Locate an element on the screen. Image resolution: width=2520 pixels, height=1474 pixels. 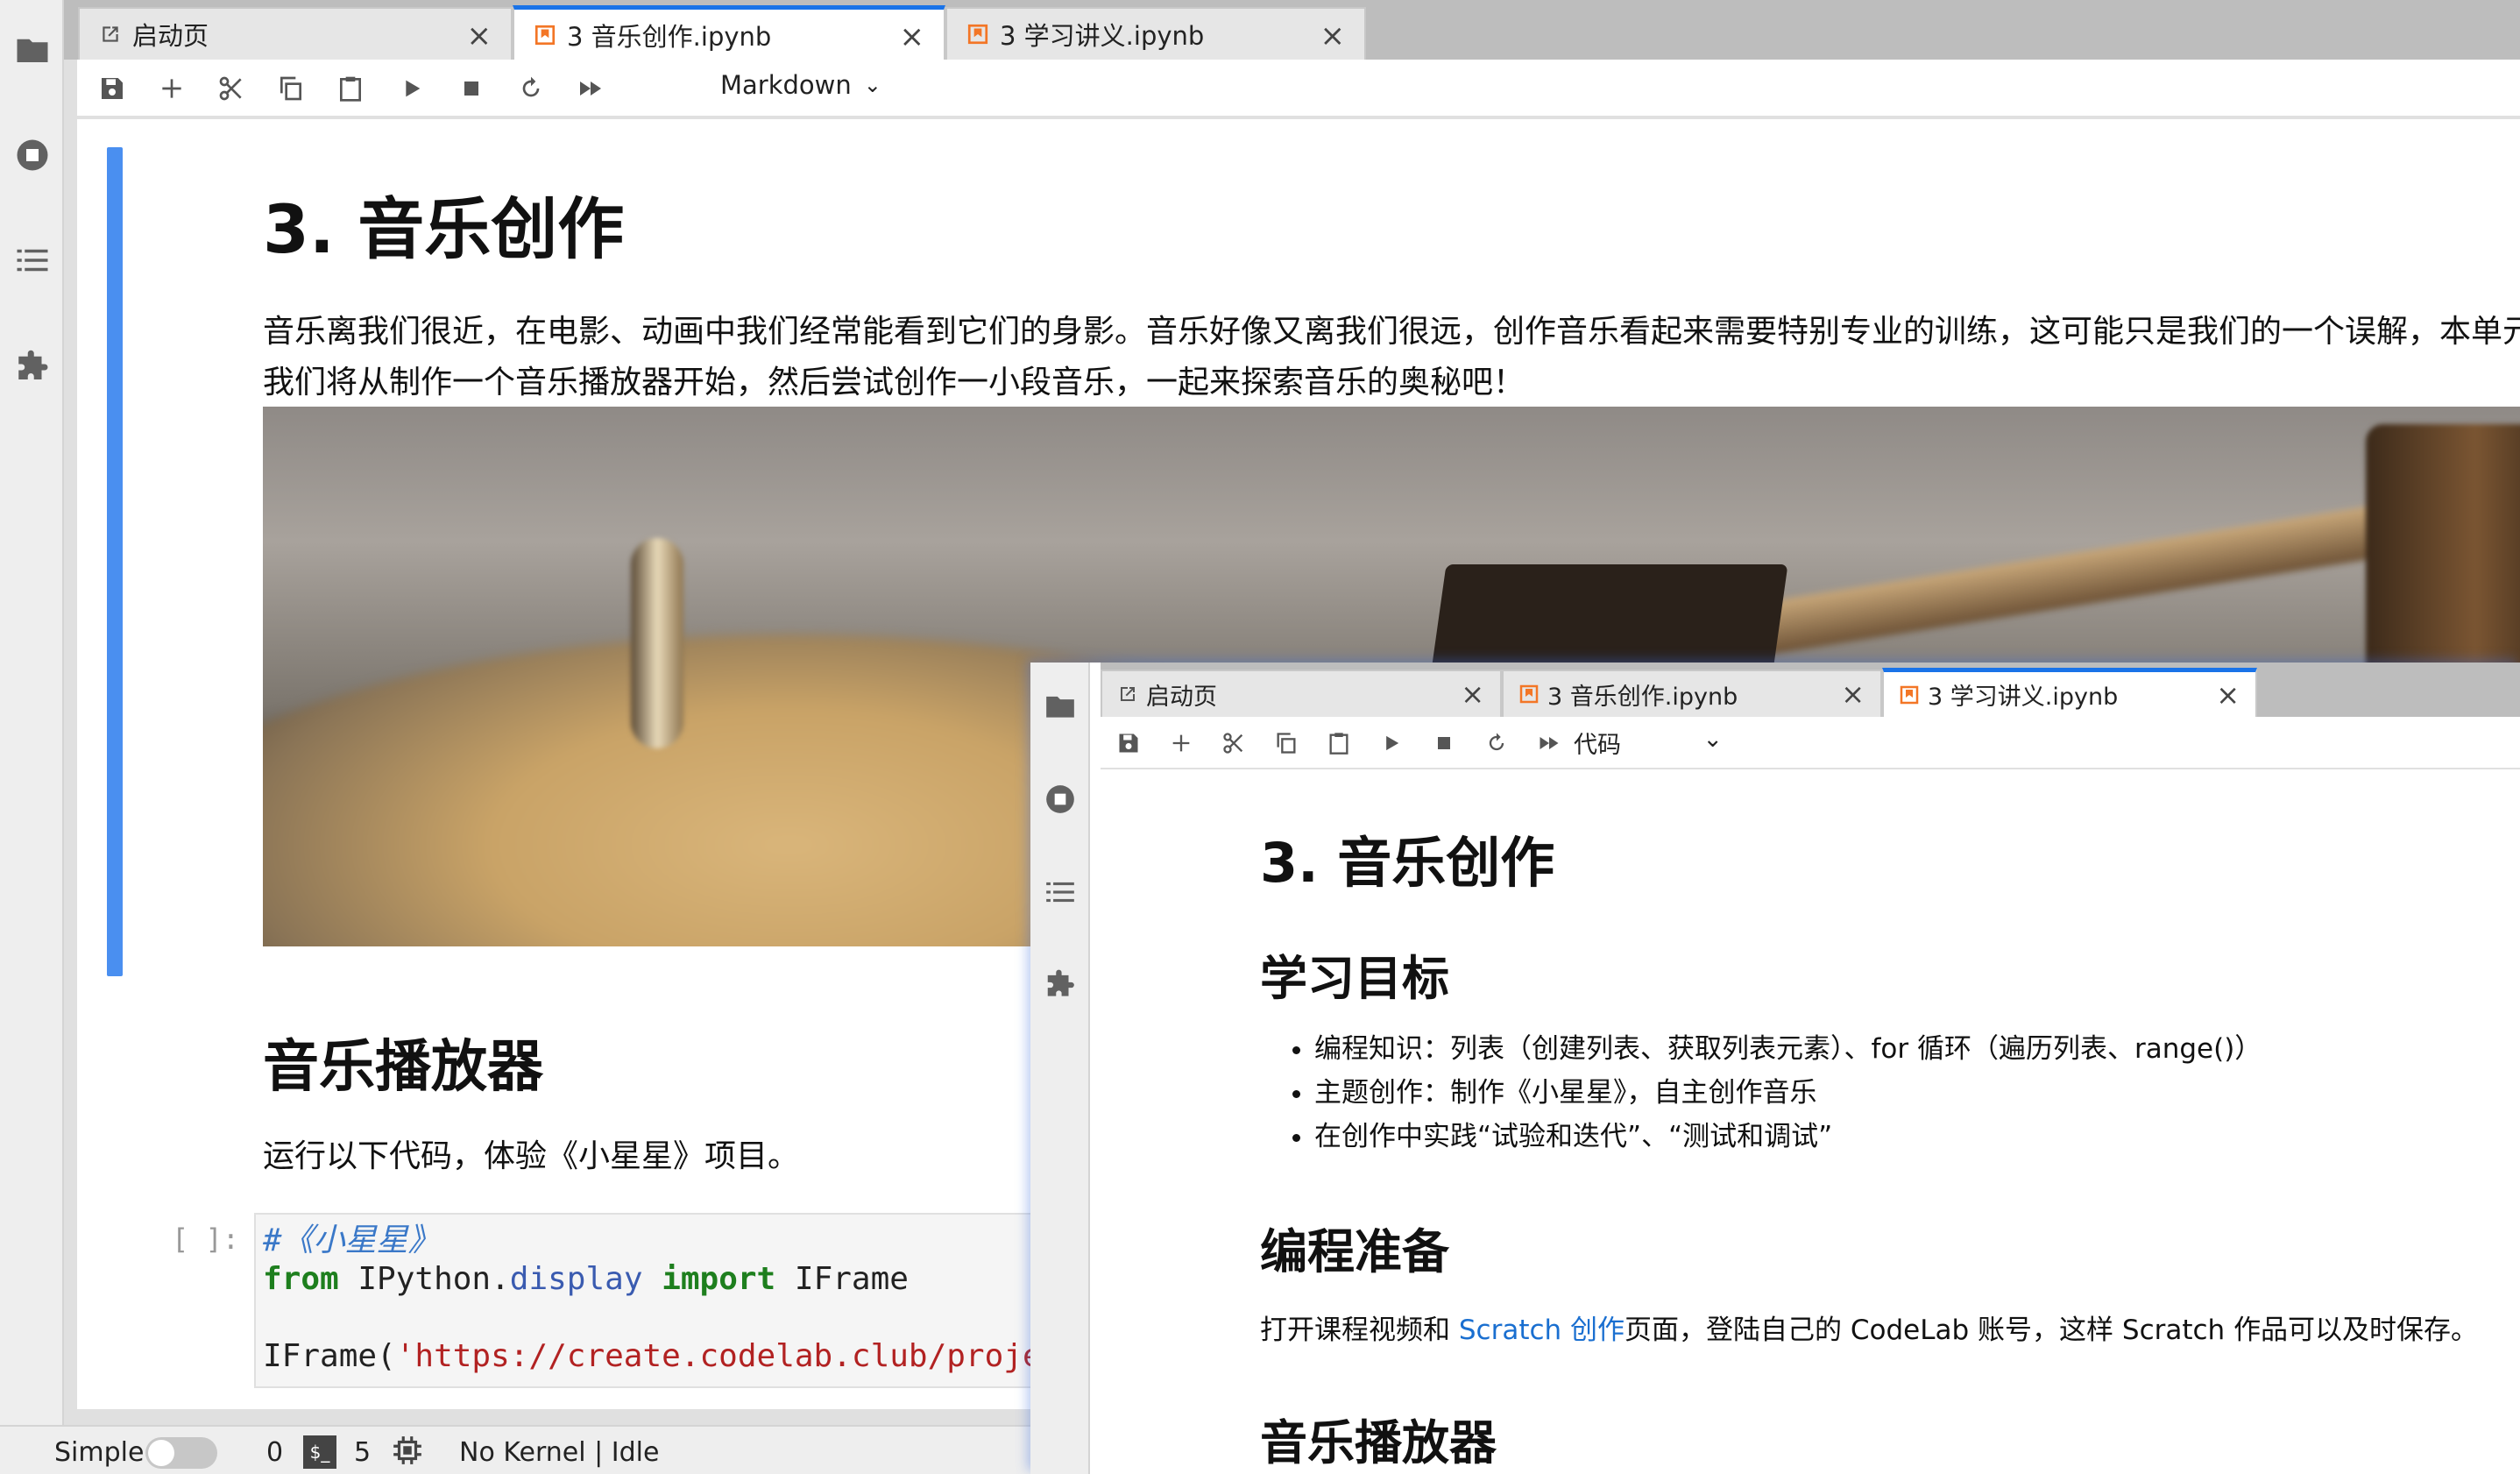
kernel-chip-icon is located at coordinates (407, 1454).